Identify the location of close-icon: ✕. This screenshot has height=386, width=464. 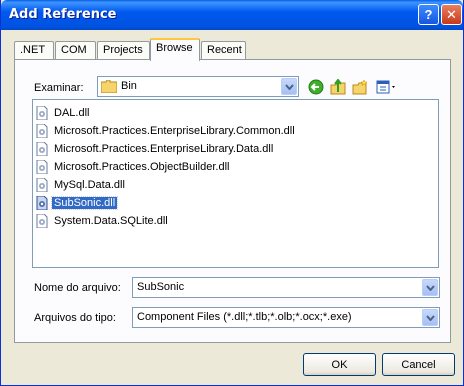
(451, 14).